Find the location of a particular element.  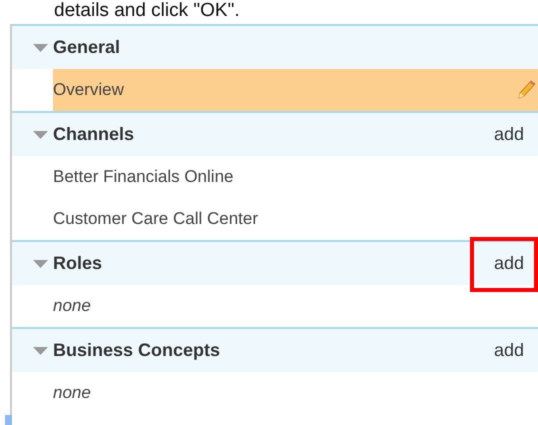

list-item: Better Financials Online is located at coordinates (295, 177).